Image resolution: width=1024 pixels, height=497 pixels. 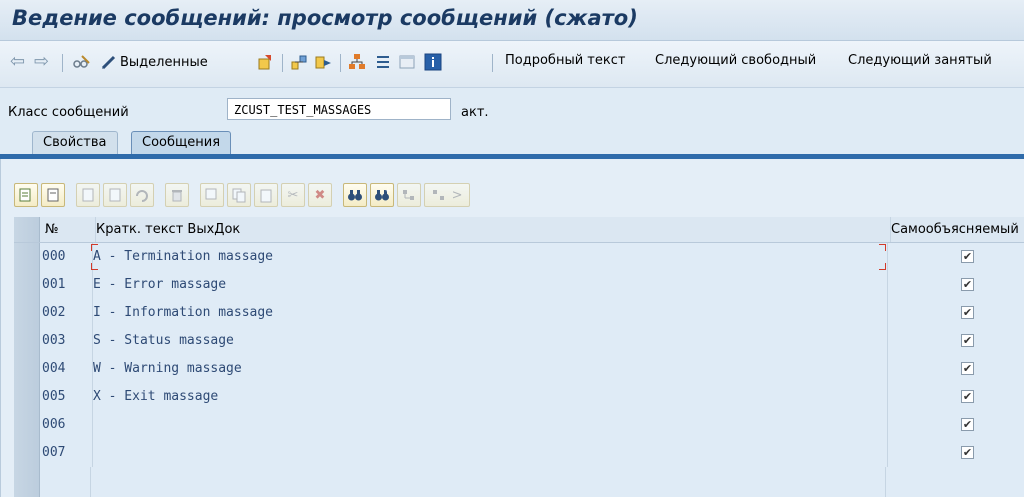 I want to click on next-free-button: Следующий свободный, so click(x=735, y=60).